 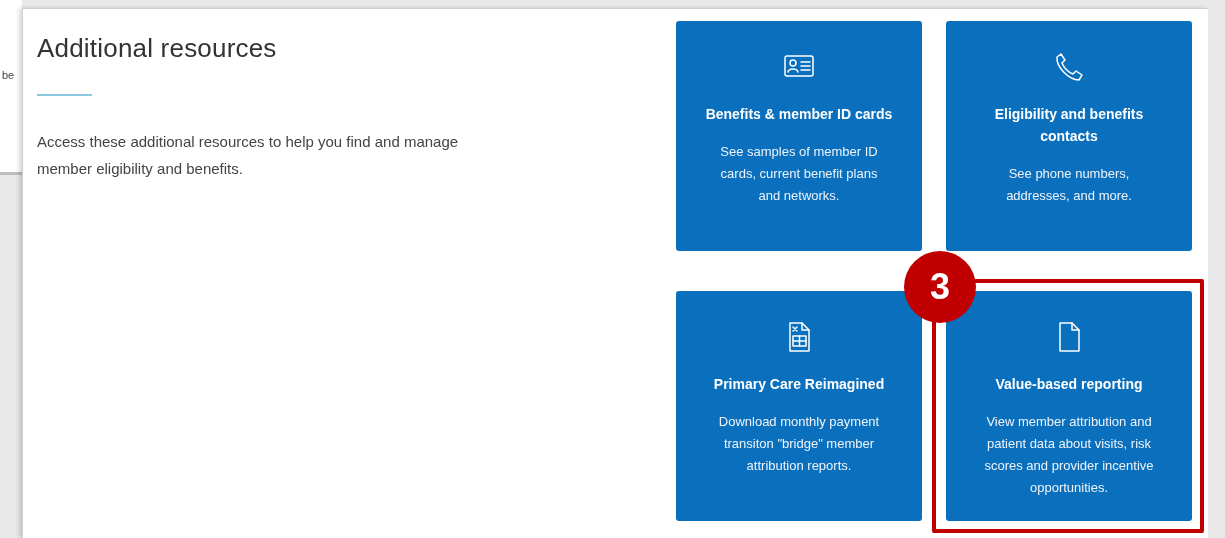 What do you see at coordinates (8, 75) in the screenshot?
I see `background-text: be` at bounding box center [8, 75].